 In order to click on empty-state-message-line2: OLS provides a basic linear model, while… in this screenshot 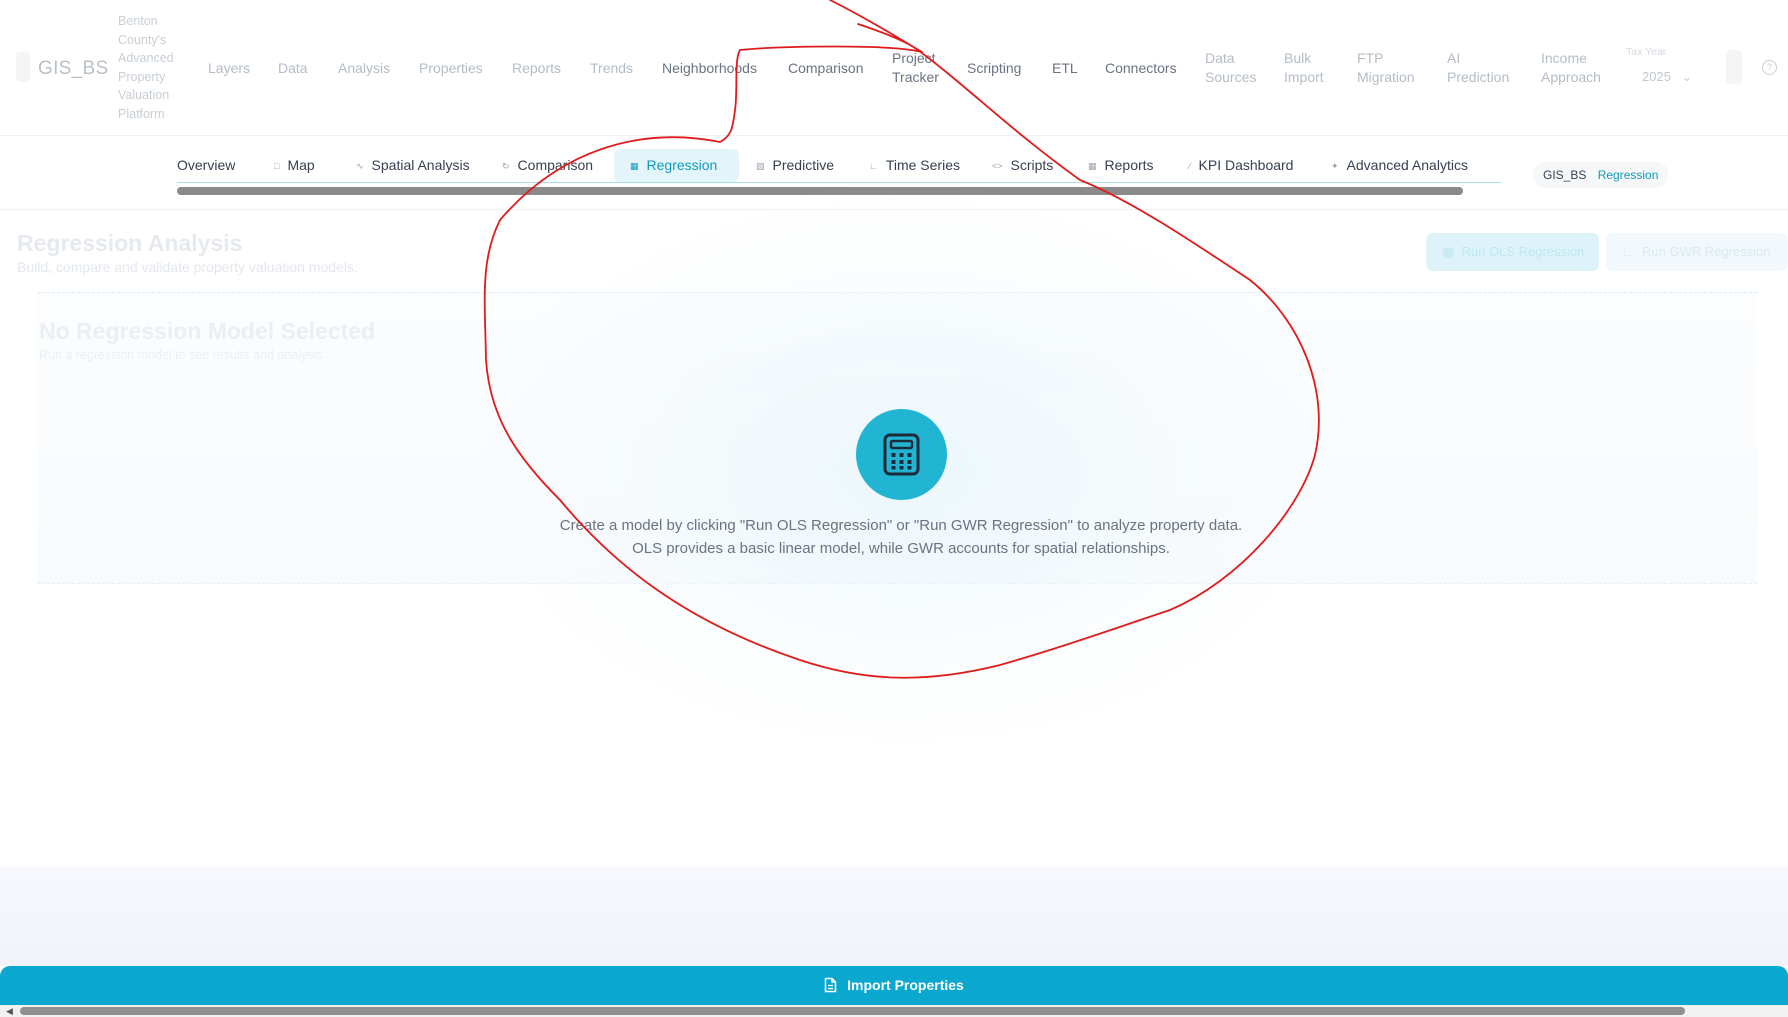, I will do `click(901, 548)`.